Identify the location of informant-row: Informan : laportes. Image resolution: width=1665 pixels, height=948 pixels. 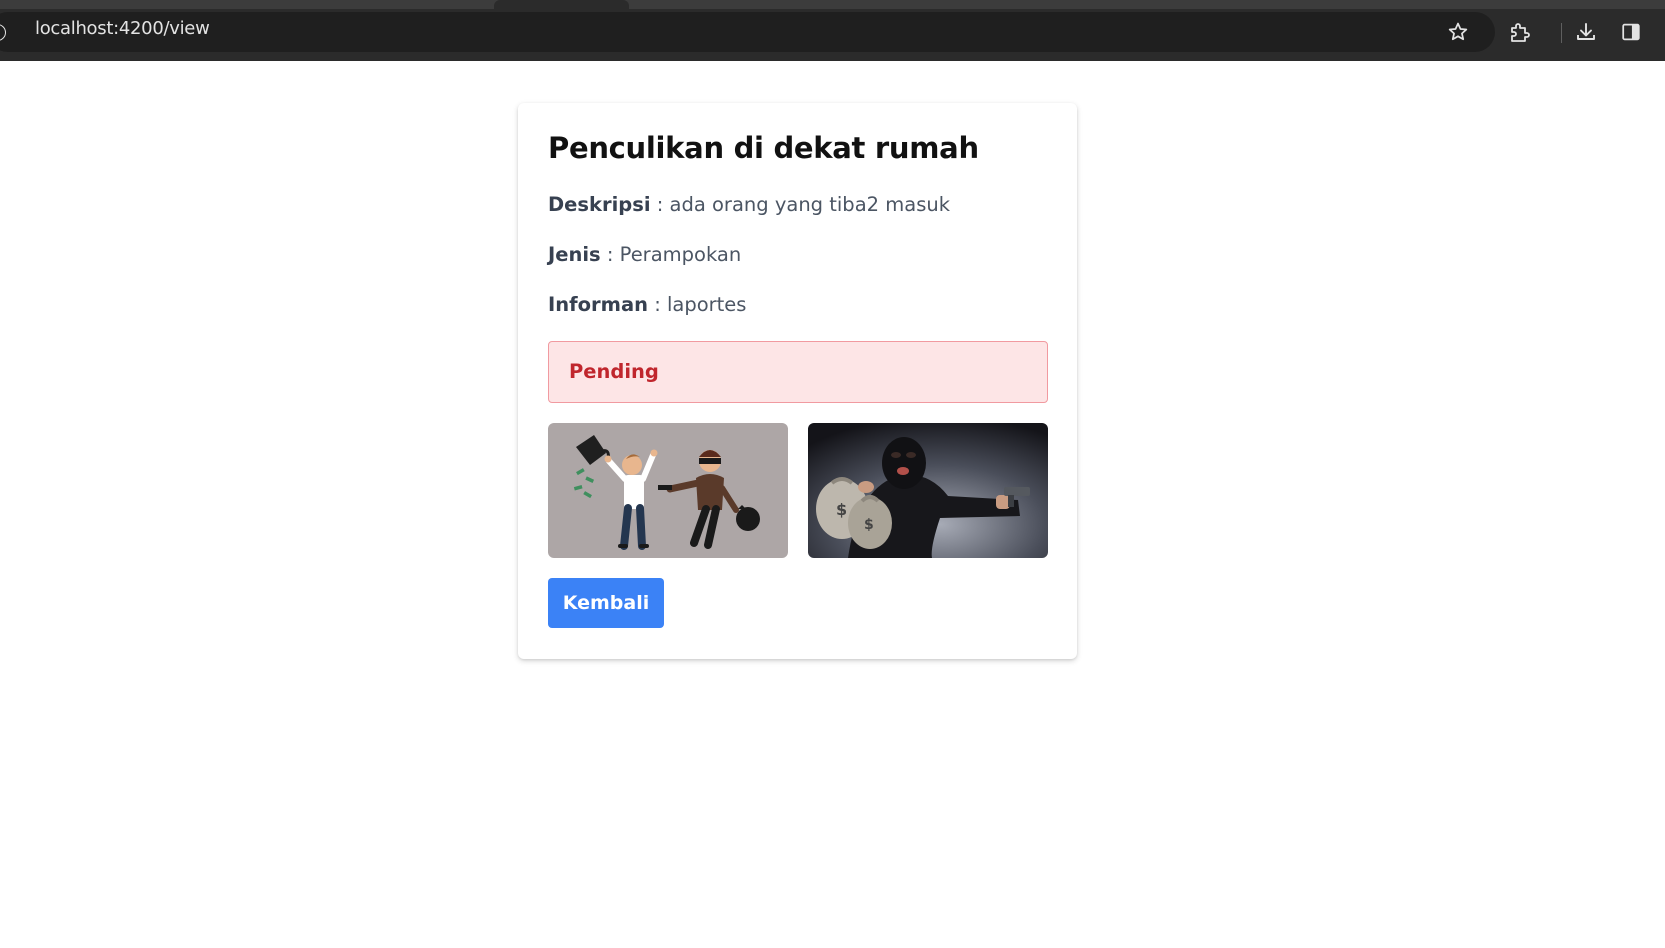
(647, 305).